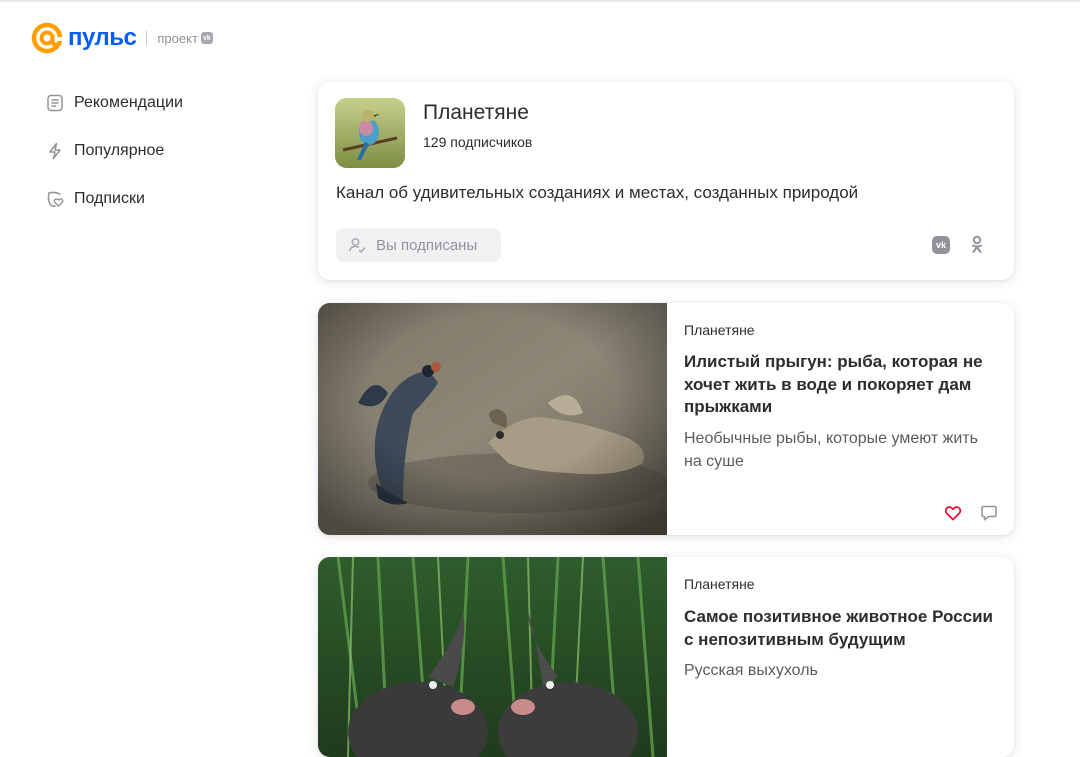 The height and width of the screenshot is (757, 1080). What do you see at coordinates (109, 198) in the screenshot?
I see `sidebar-item-label: Подписки` at bounding box center [109, 198].